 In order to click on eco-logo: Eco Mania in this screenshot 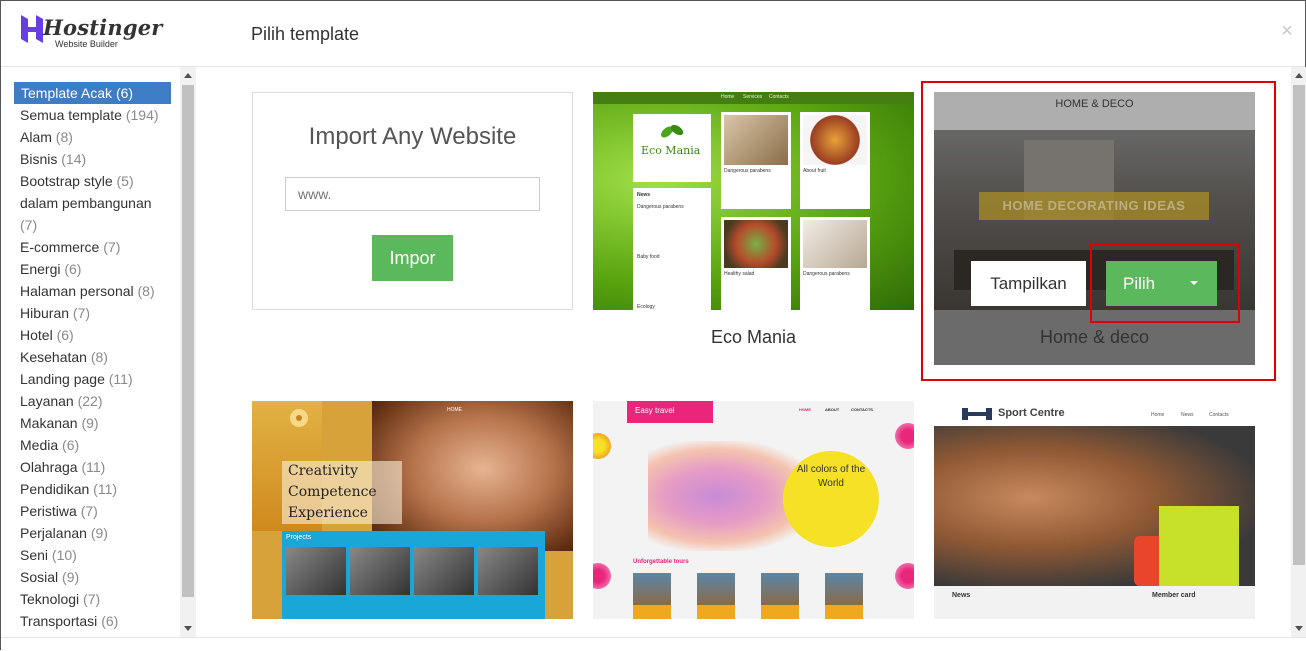, I will do `click(672, 148)`.